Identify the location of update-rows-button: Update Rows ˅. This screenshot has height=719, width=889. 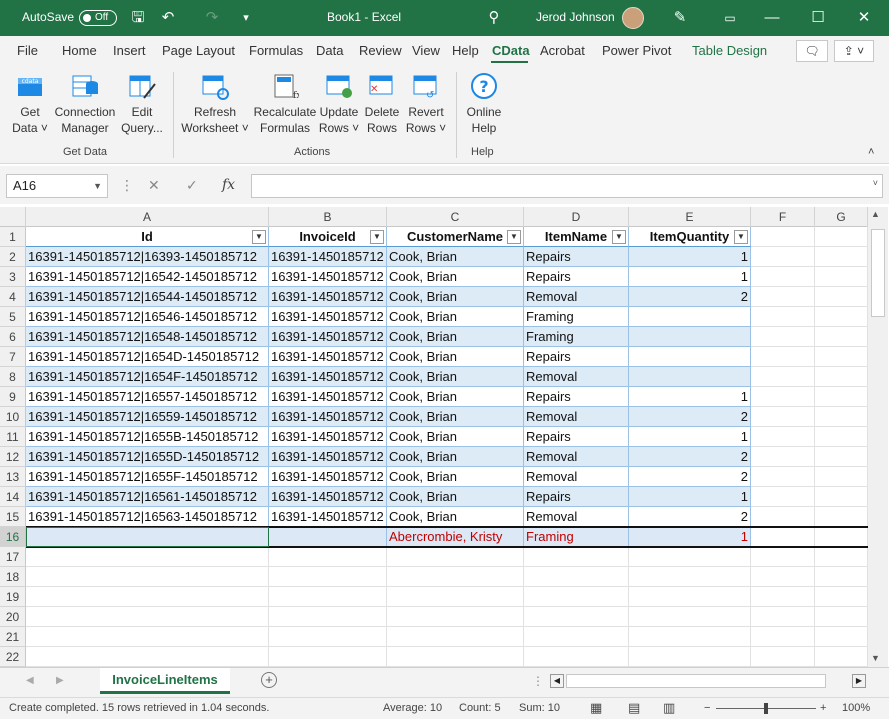
(339, 104).